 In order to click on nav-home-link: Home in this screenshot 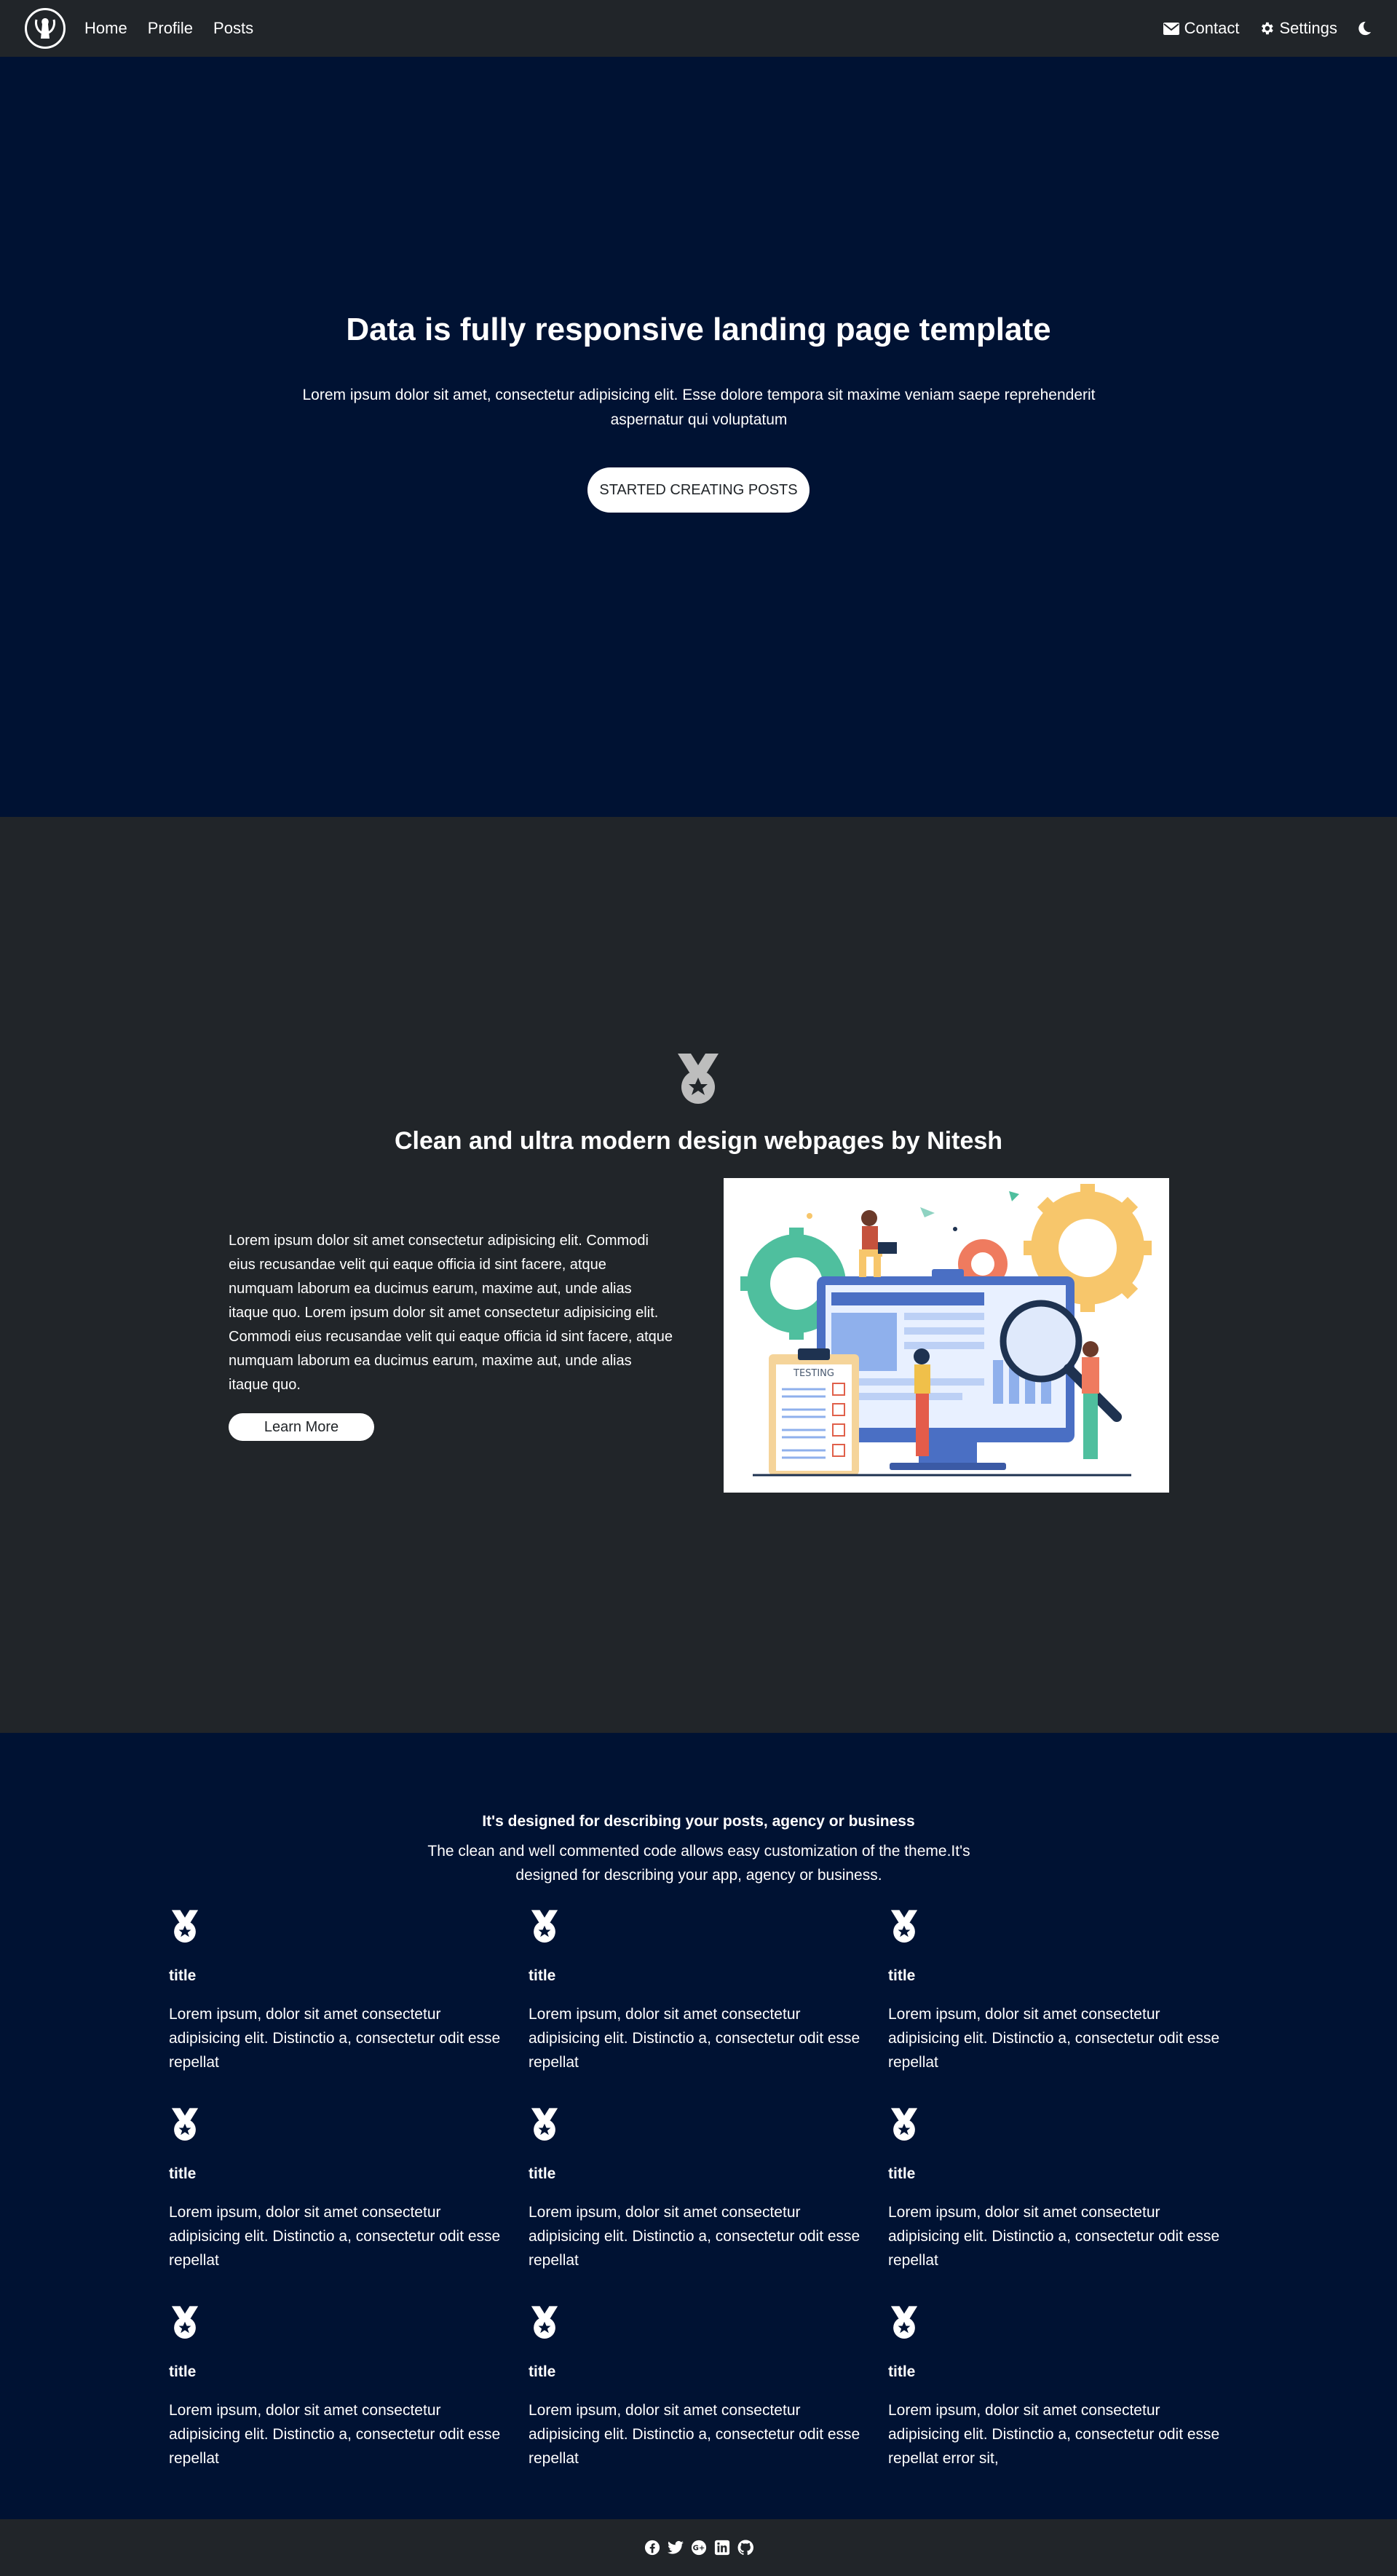, I will do `click(105, 29)`.